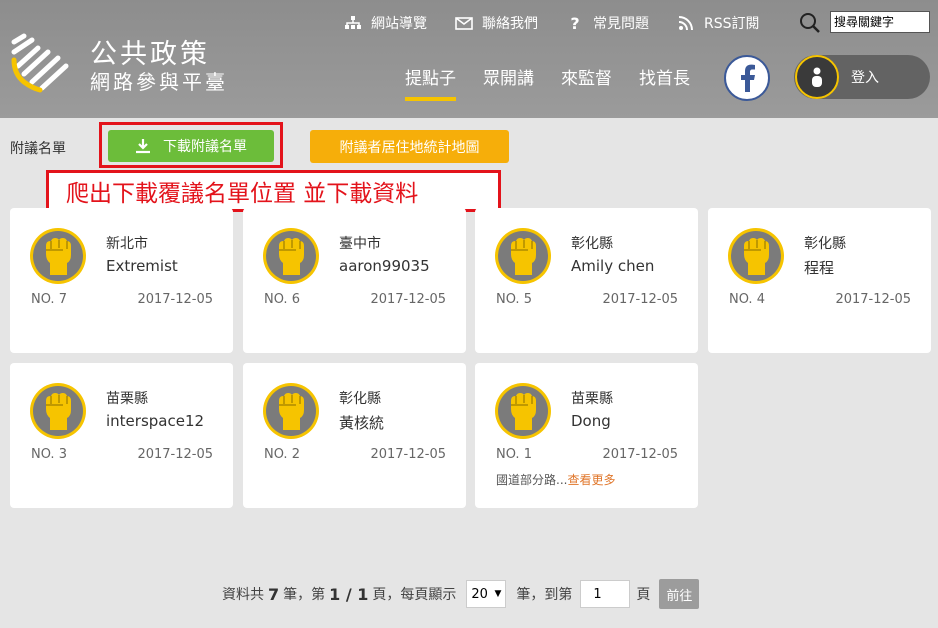 This screenshot has height=628, width=938. Describe the element at coordinates (205, 147) in the screenshot. I see `download-list-label: 下載附議名單` at that location.